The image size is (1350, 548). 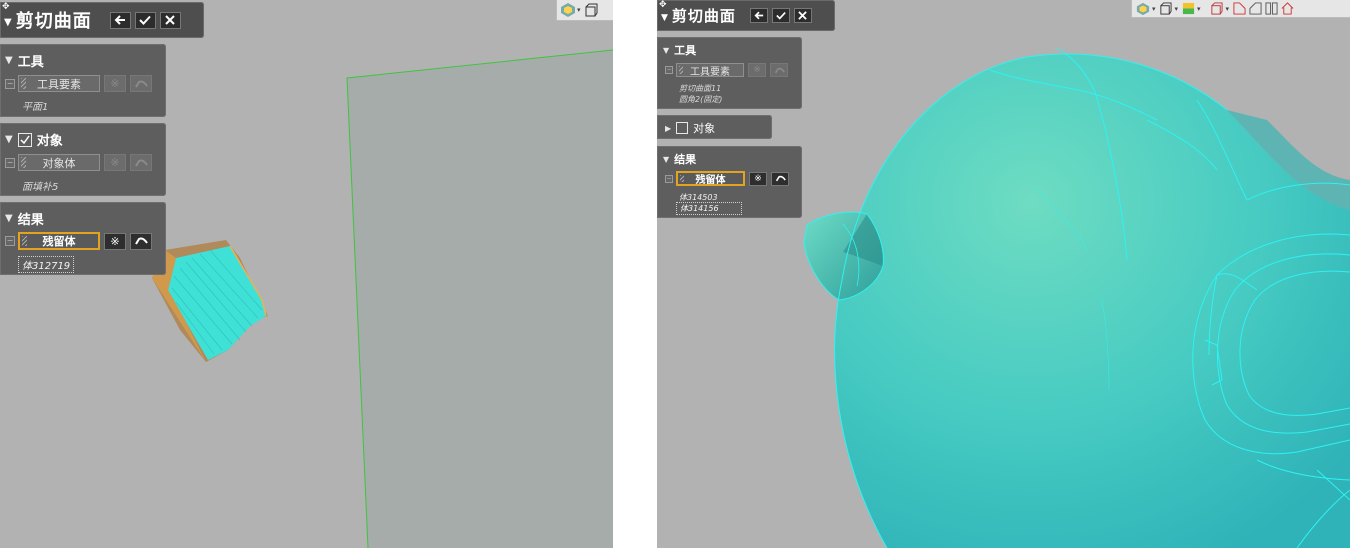 I want to click on front-view-icon, so click(x=1239, y=9).